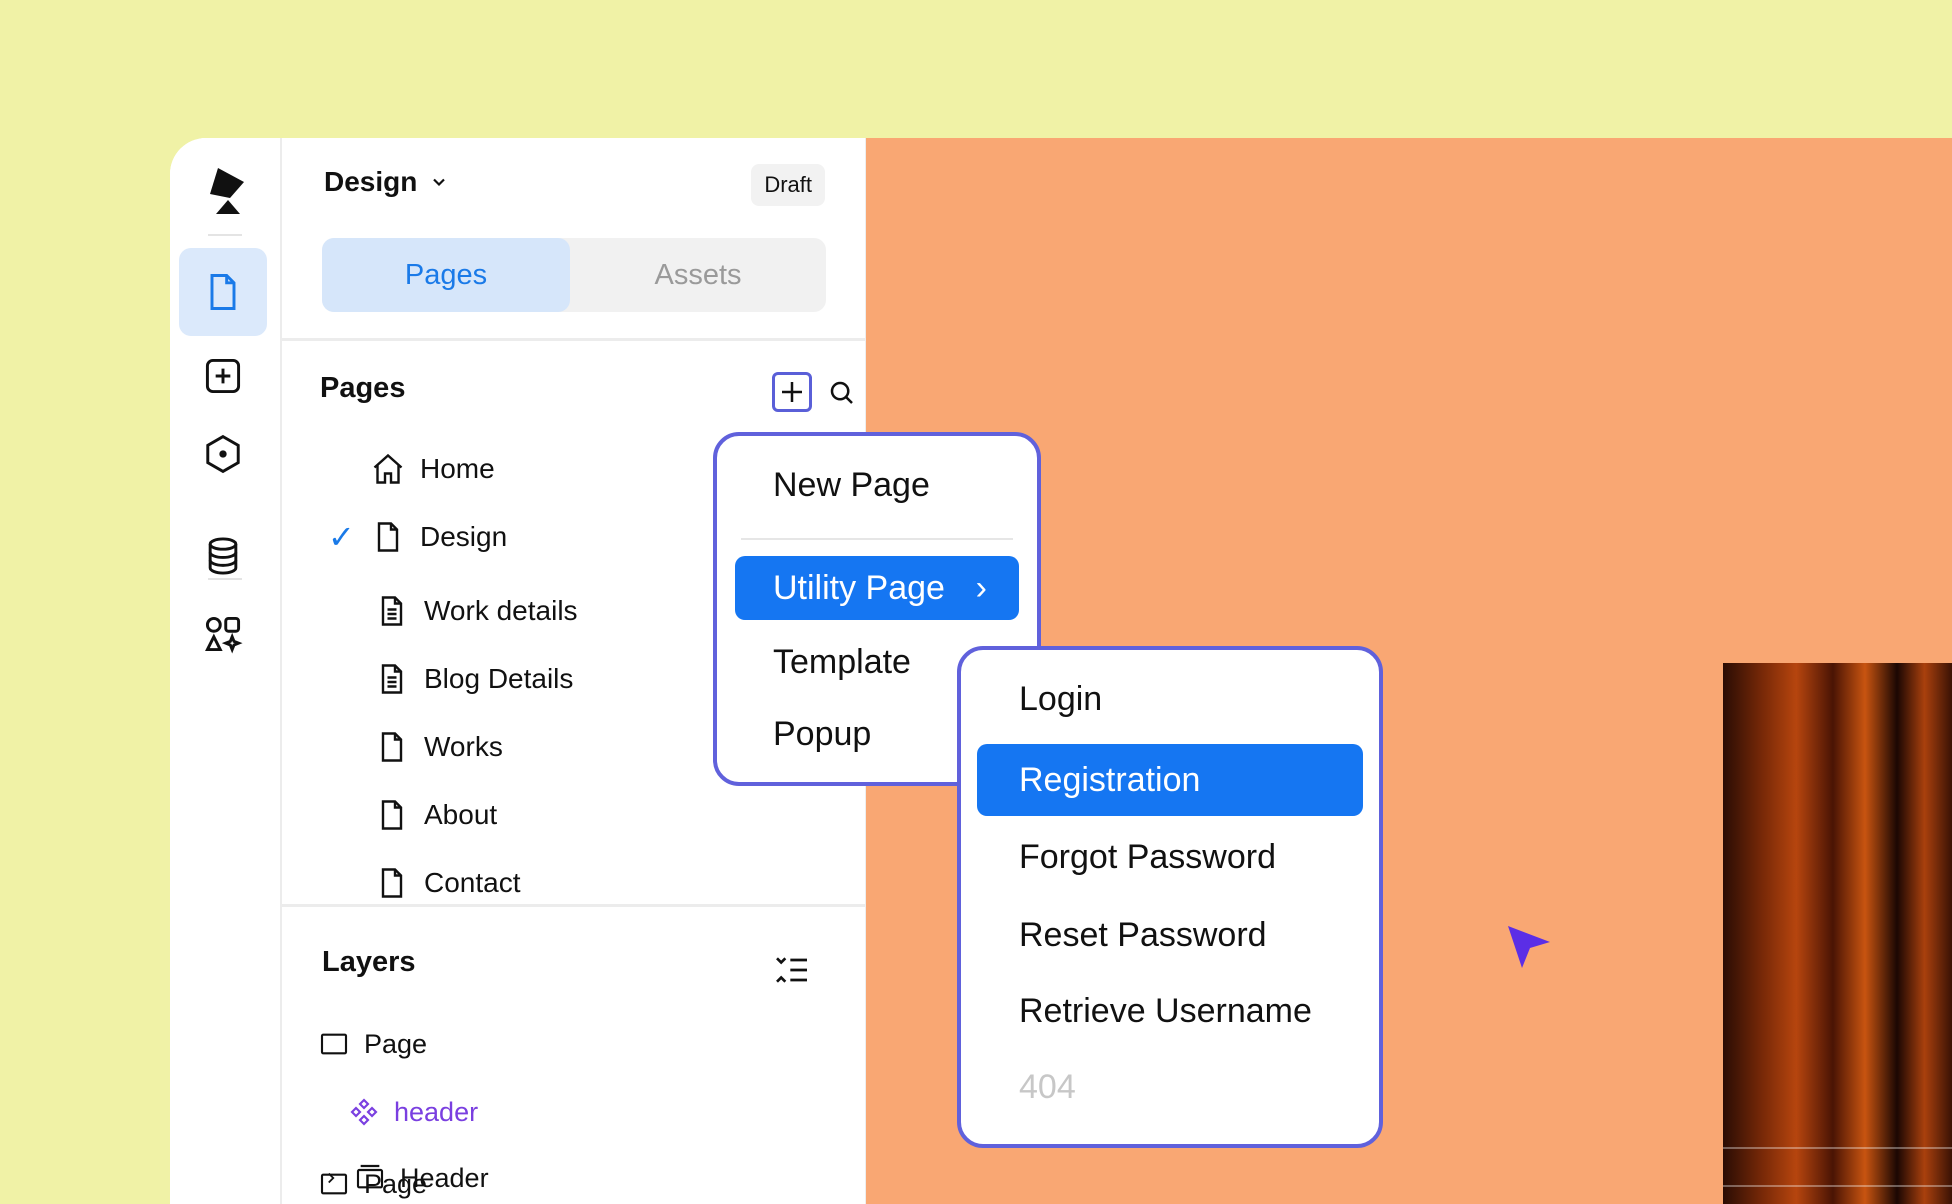 The height and width of the screenshot is (1204, 1952). What do you see at coordinates (461, 814) in the screenshot?
I see `page-item-label: About` at bounding box center [461, 814].